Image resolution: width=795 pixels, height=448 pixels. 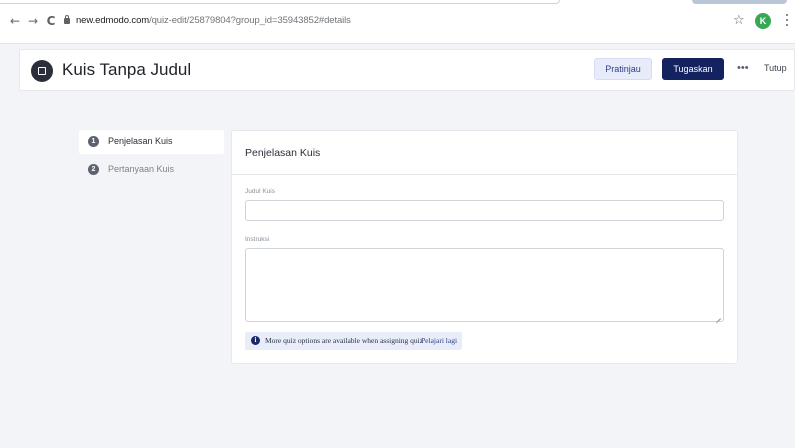 I want to click on step-quiz-questions: 2 Pertanyaan Kuis, so click(x=151, y=170).